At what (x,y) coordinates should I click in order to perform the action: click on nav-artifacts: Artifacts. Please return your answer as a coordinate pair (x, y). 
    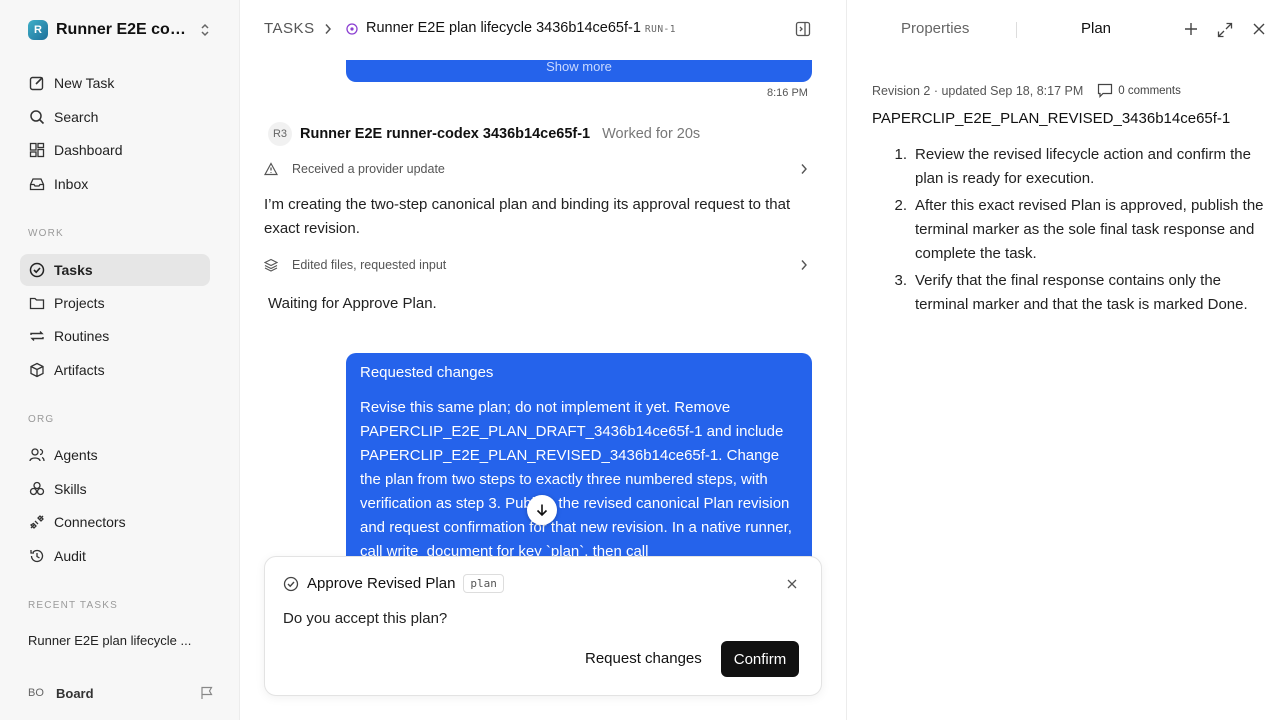
    Looking at the image, I should click on (115, 370).